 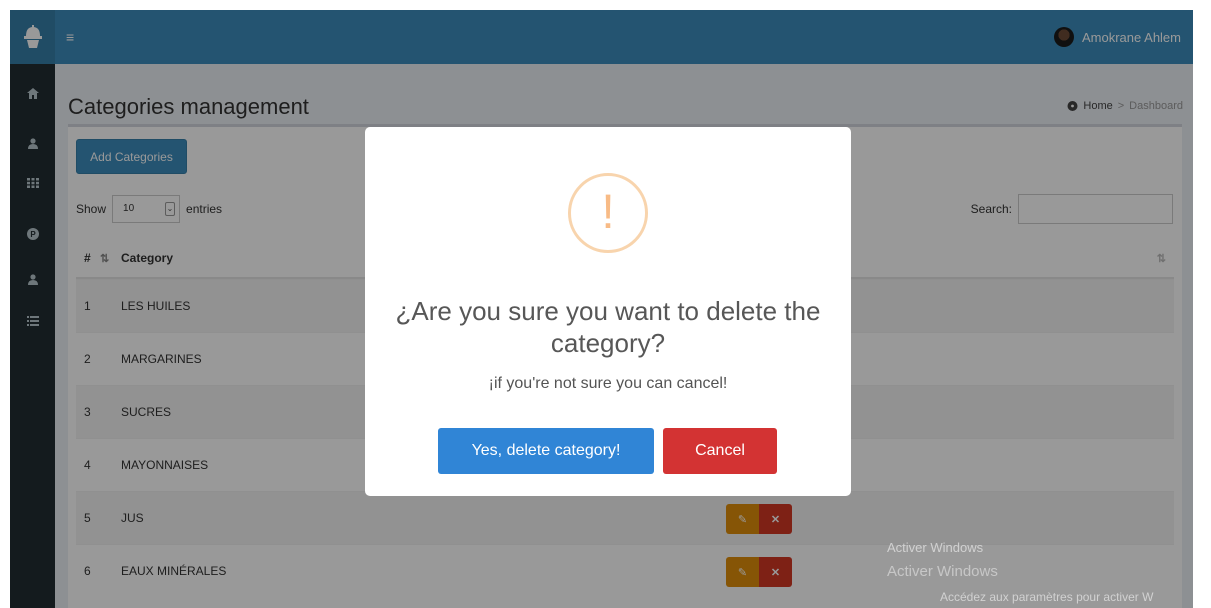 What do you see at coordinates (720, 451) in the screenshot?
I see `cancel-button: Cancel` at bounding box center [720, 451].